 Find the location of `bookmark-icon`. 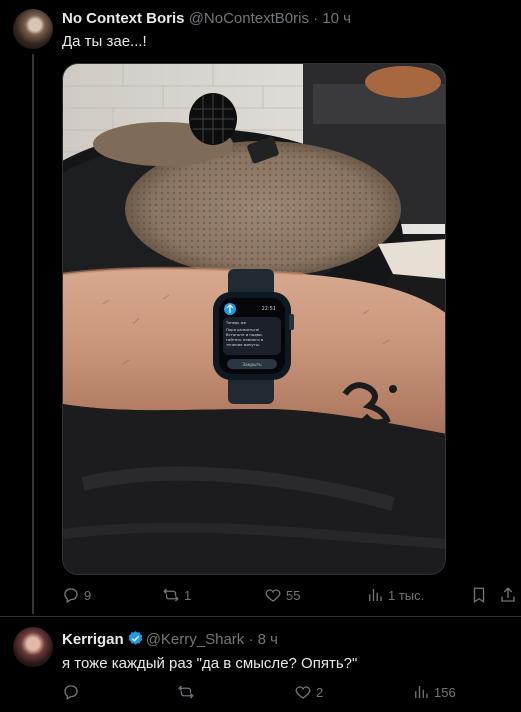

bookmark-icon is located at coordinates (479, 595).